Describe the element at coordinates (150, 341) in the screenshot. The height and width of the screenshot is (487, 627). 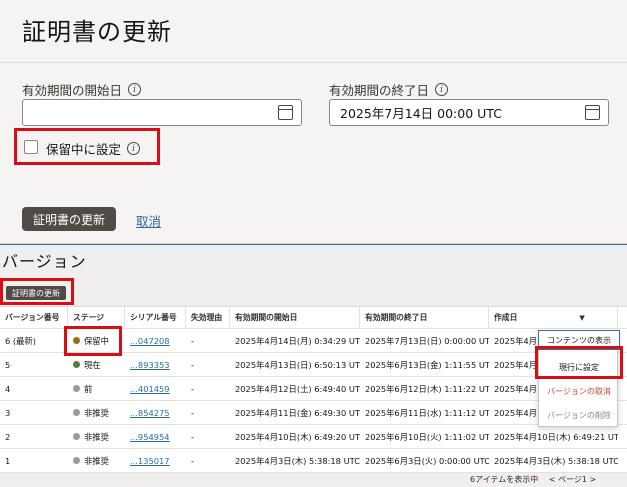
I see `serial-link: ...047208` at that location.